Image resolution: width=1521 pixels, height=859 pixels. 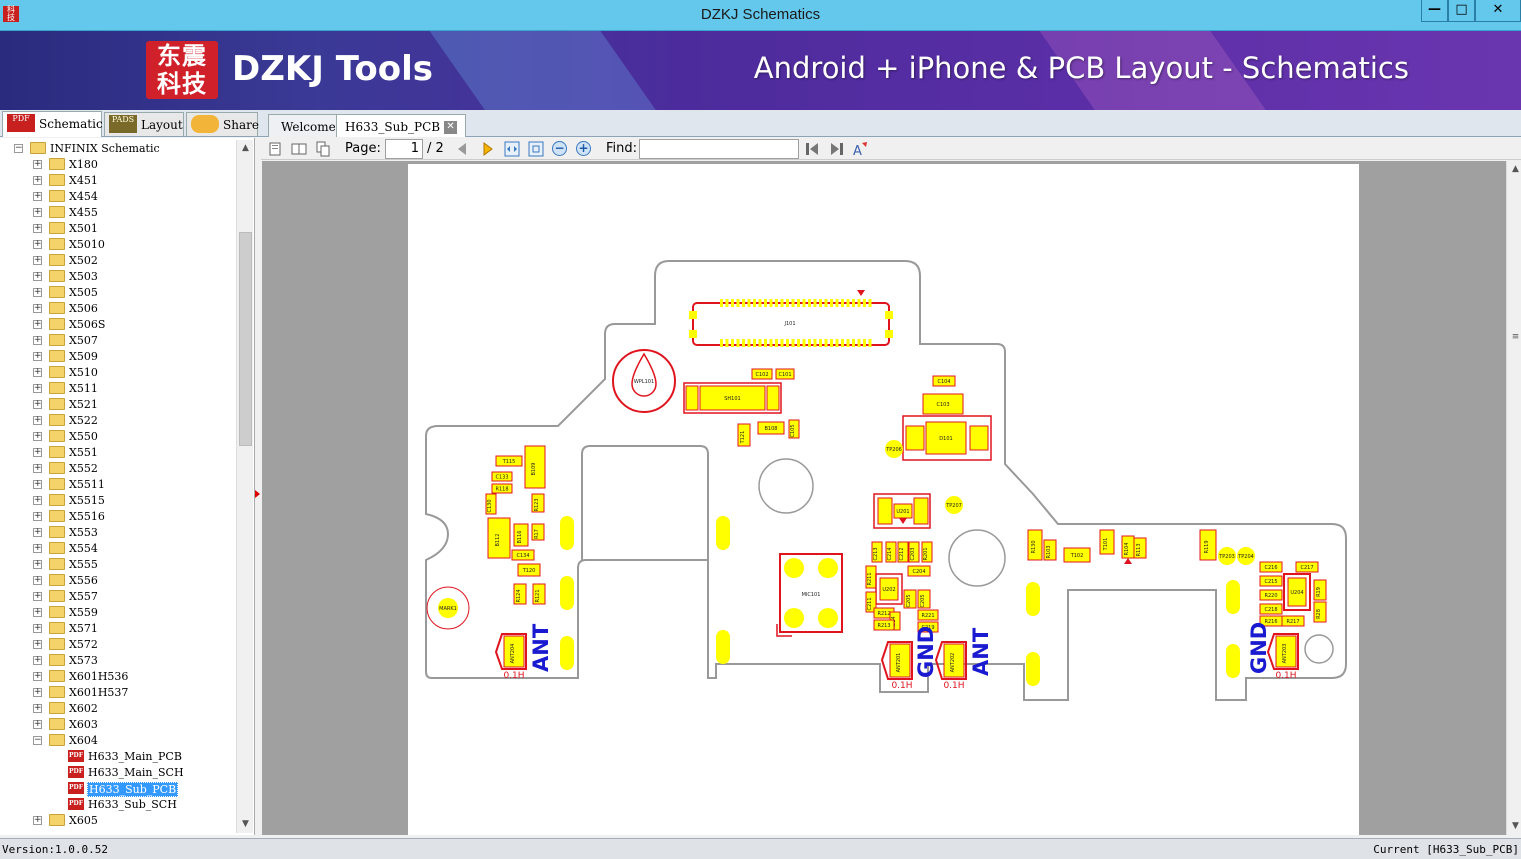 I want to click on tree-folder: + X572, so click(x=118, y=645).